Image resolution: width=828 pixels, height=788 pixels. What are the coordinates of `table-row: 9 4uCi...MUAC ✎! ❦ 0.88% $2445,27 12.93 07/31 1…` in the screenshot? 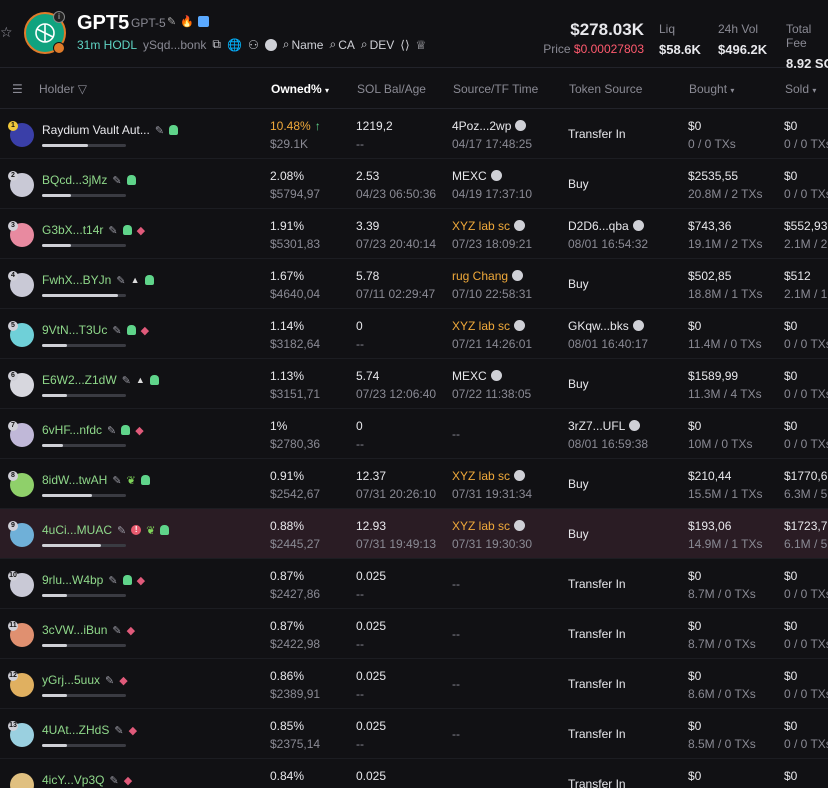 It's located at (414, 534).